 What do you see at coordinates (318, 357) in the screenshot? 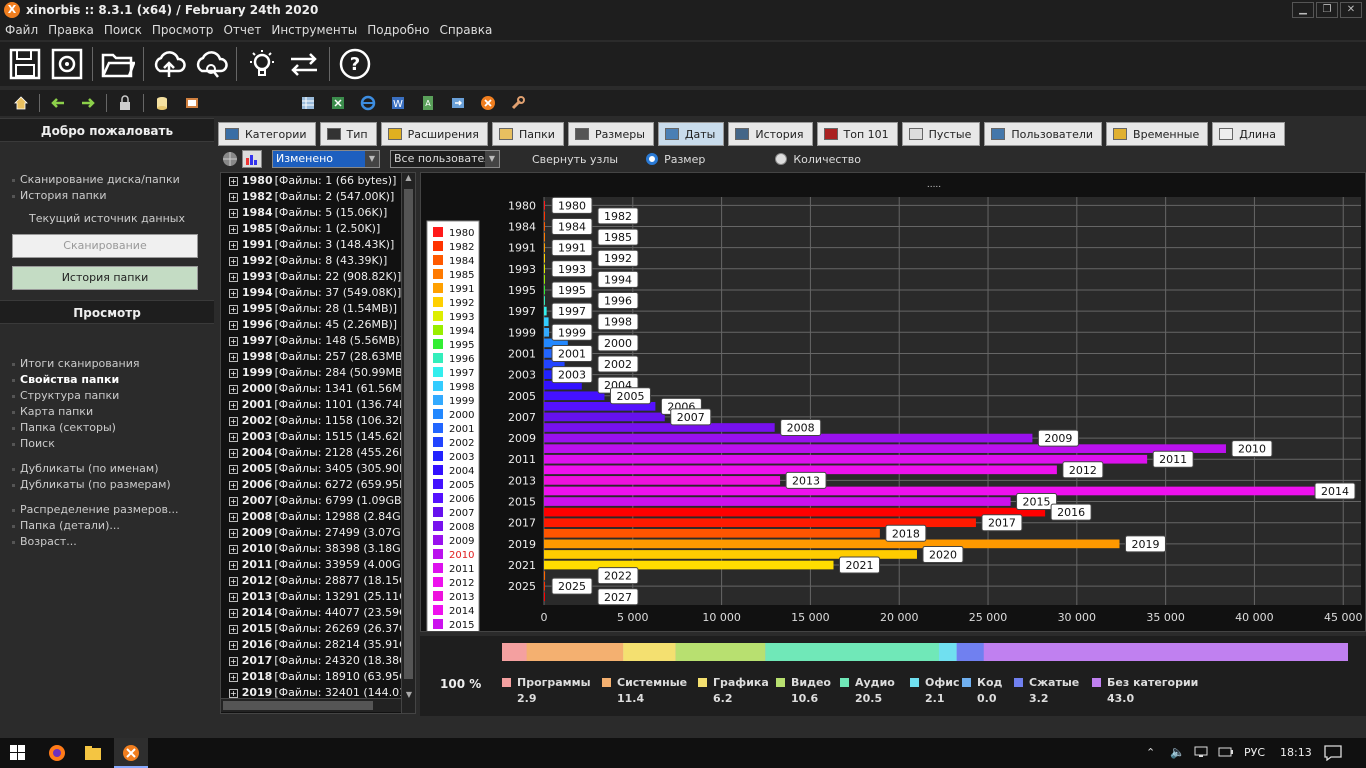
I see `tree-row: +1998 [Файлы: 257 (28.63MB)]` at bounding box center [318, 357].